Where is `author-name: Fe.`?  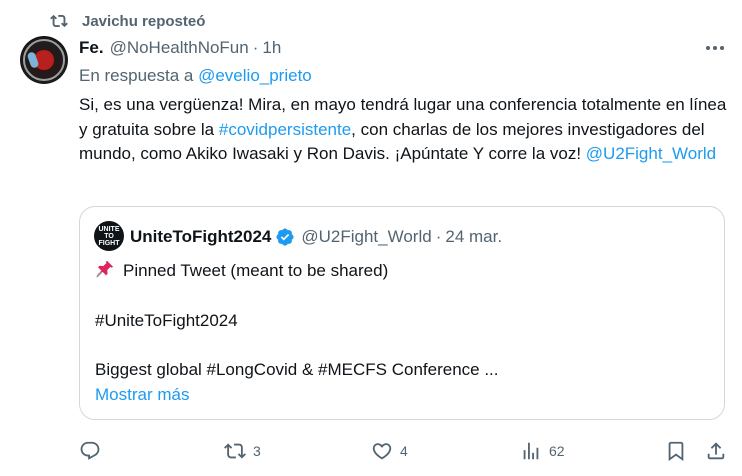 author-name: Fe. is located at coordinates (91, 48).